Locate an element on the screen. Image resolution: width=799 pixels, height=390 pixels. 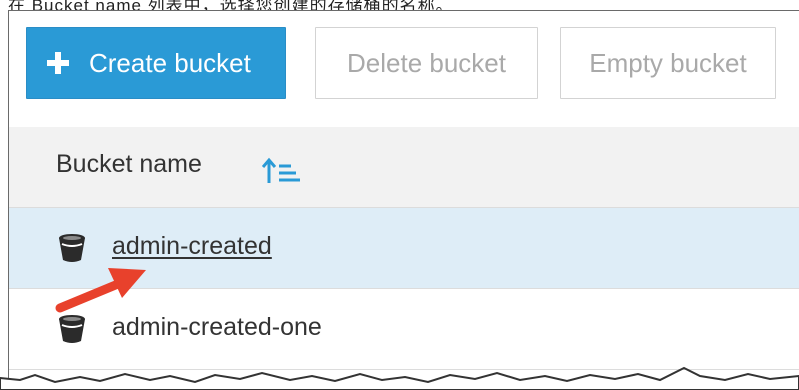
plus-icon is located at coordinates (58, 63).